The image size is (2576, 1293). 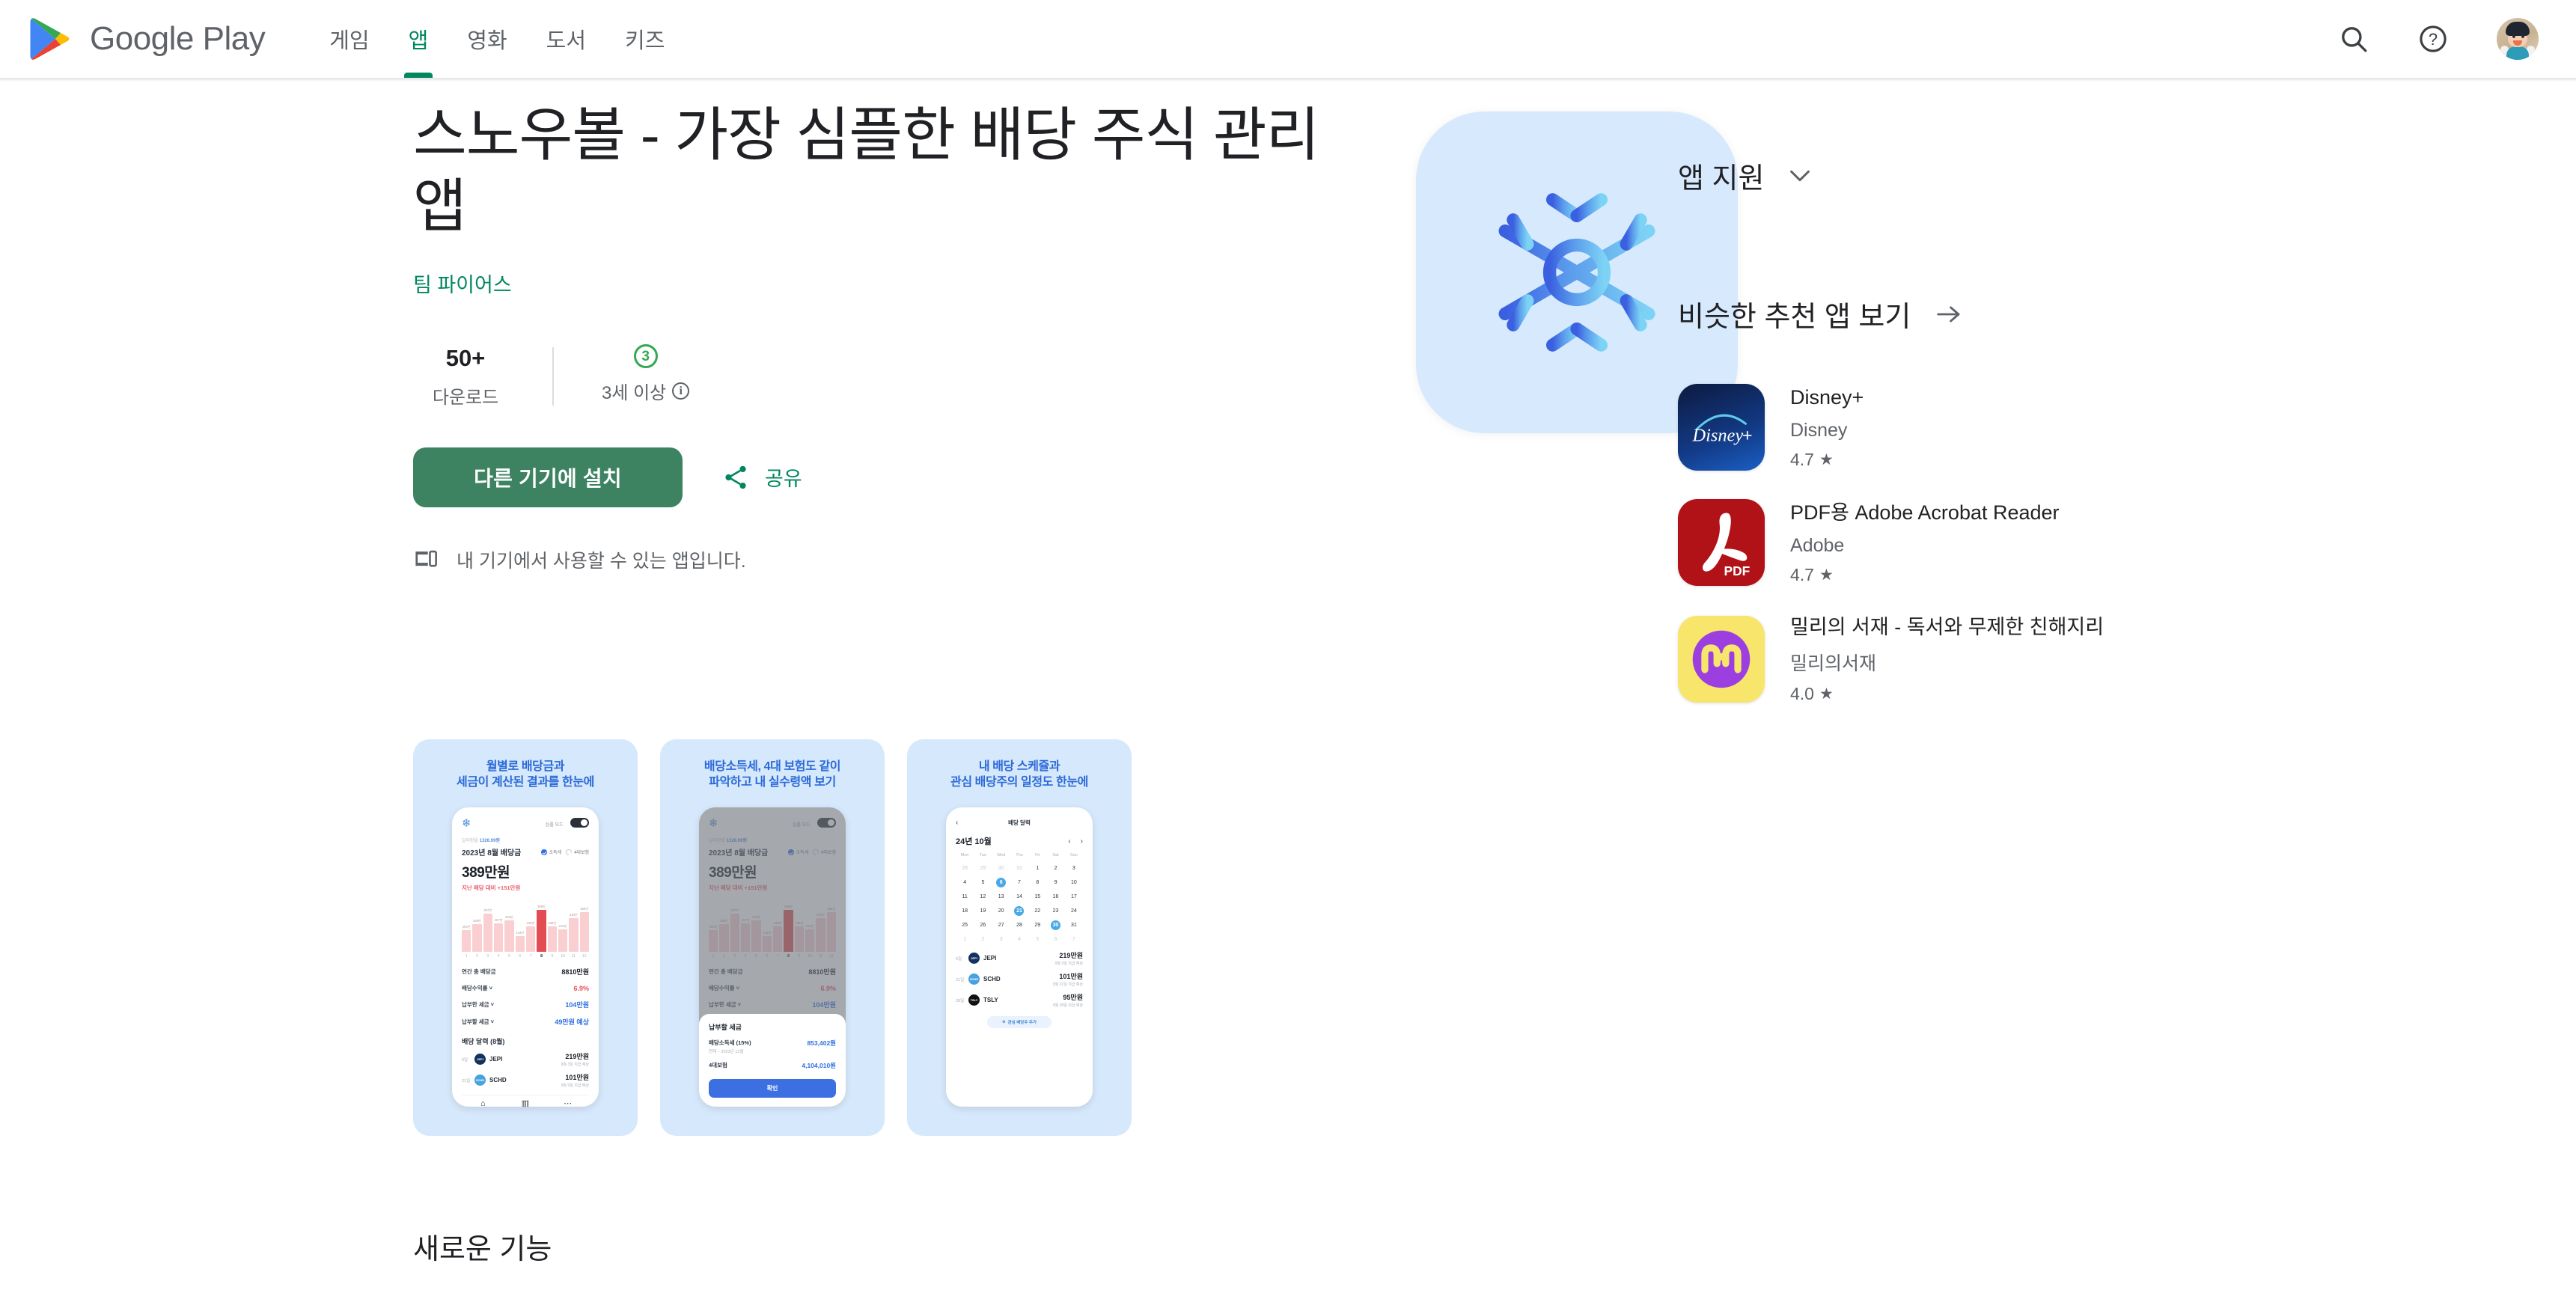 I want to click on list-item: Disney + Disney+ Disney 4.7 ★, so click(x=1940, y=428).